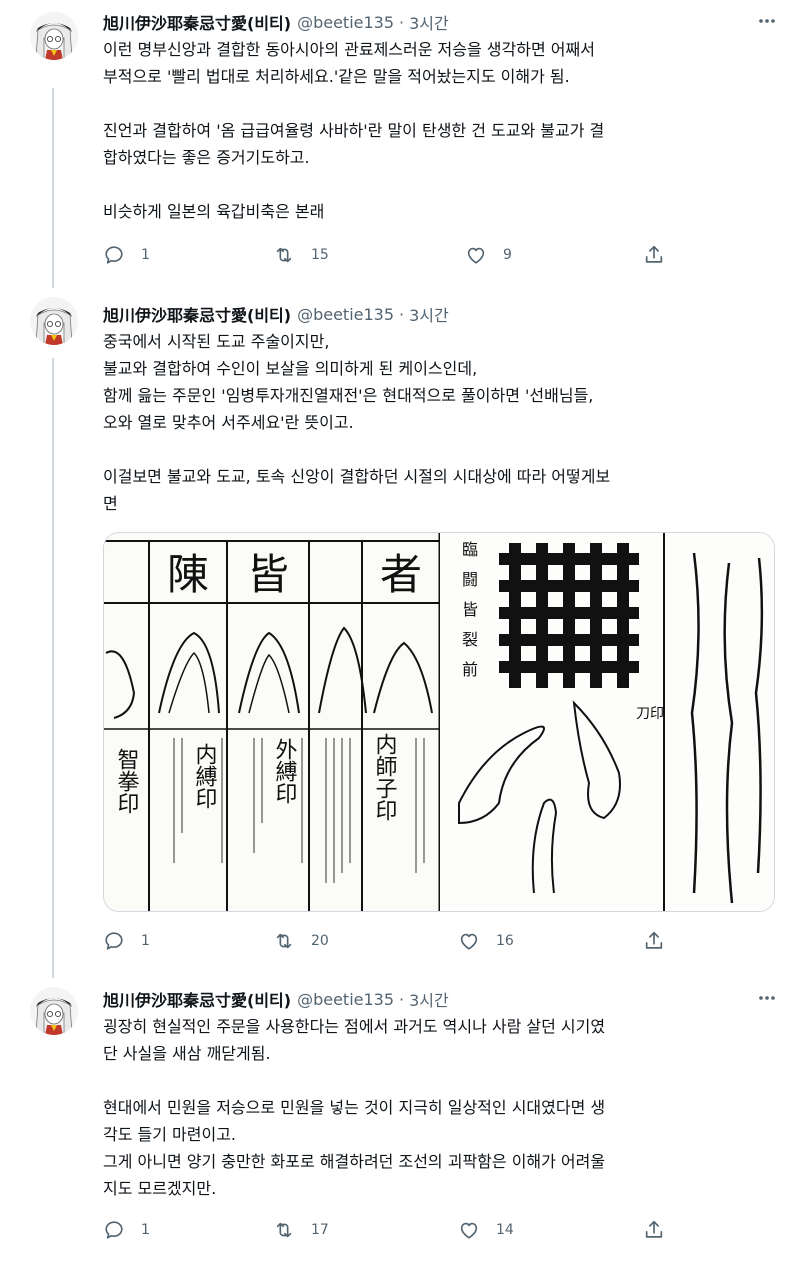  I want to click on text-line: 비슷하게 일본의 육갑비축은 본래, so click(214, 211).